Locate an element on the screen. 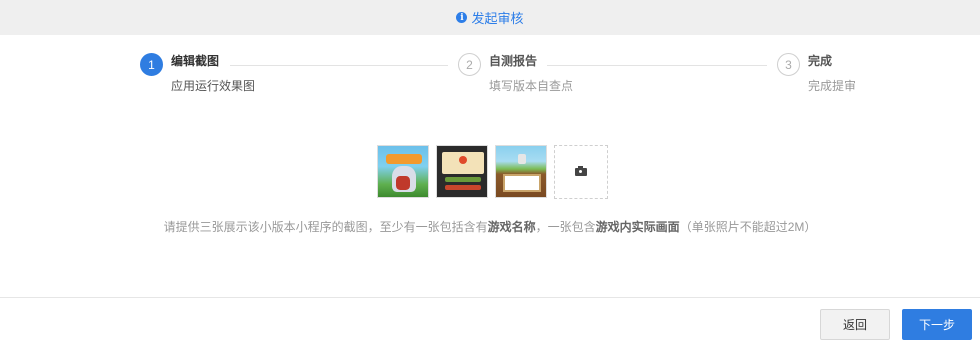 The height and width of the screenshot is (343, 980). camera-icon is located at coordinates (581, 171).